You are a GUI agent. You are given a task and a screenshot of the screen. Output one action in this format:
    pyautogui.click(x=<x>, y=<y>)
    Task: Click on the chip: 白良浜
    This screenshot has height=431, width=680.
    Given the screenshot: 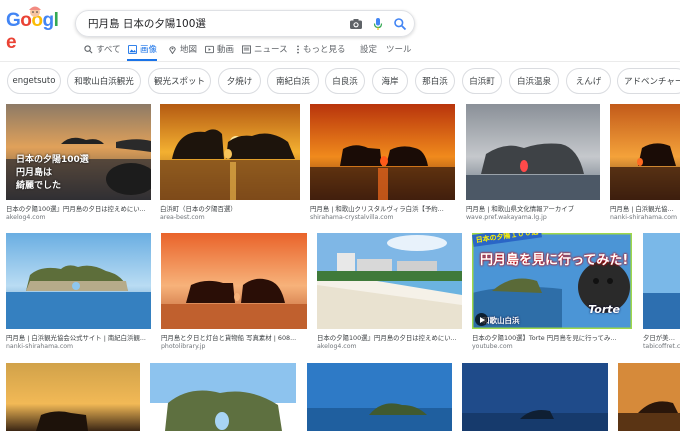 What is the action you would take?
    pyautogui.click(x=345, y=81)
    